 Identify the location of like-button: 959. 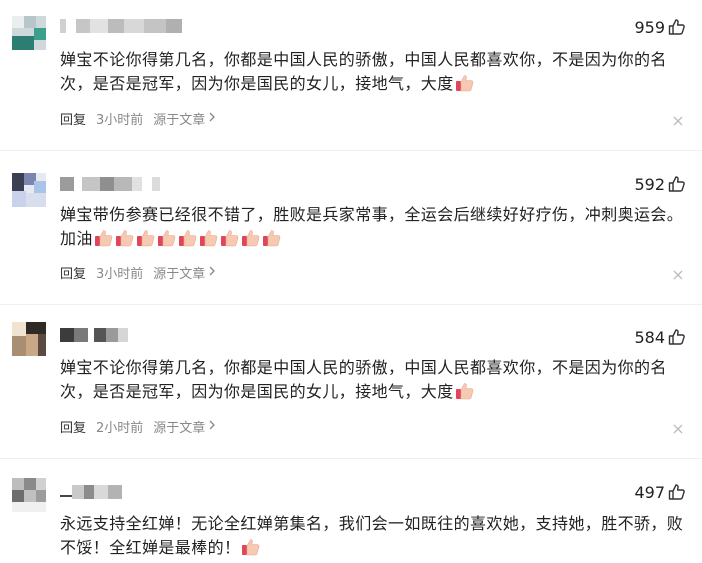
(660, 27).